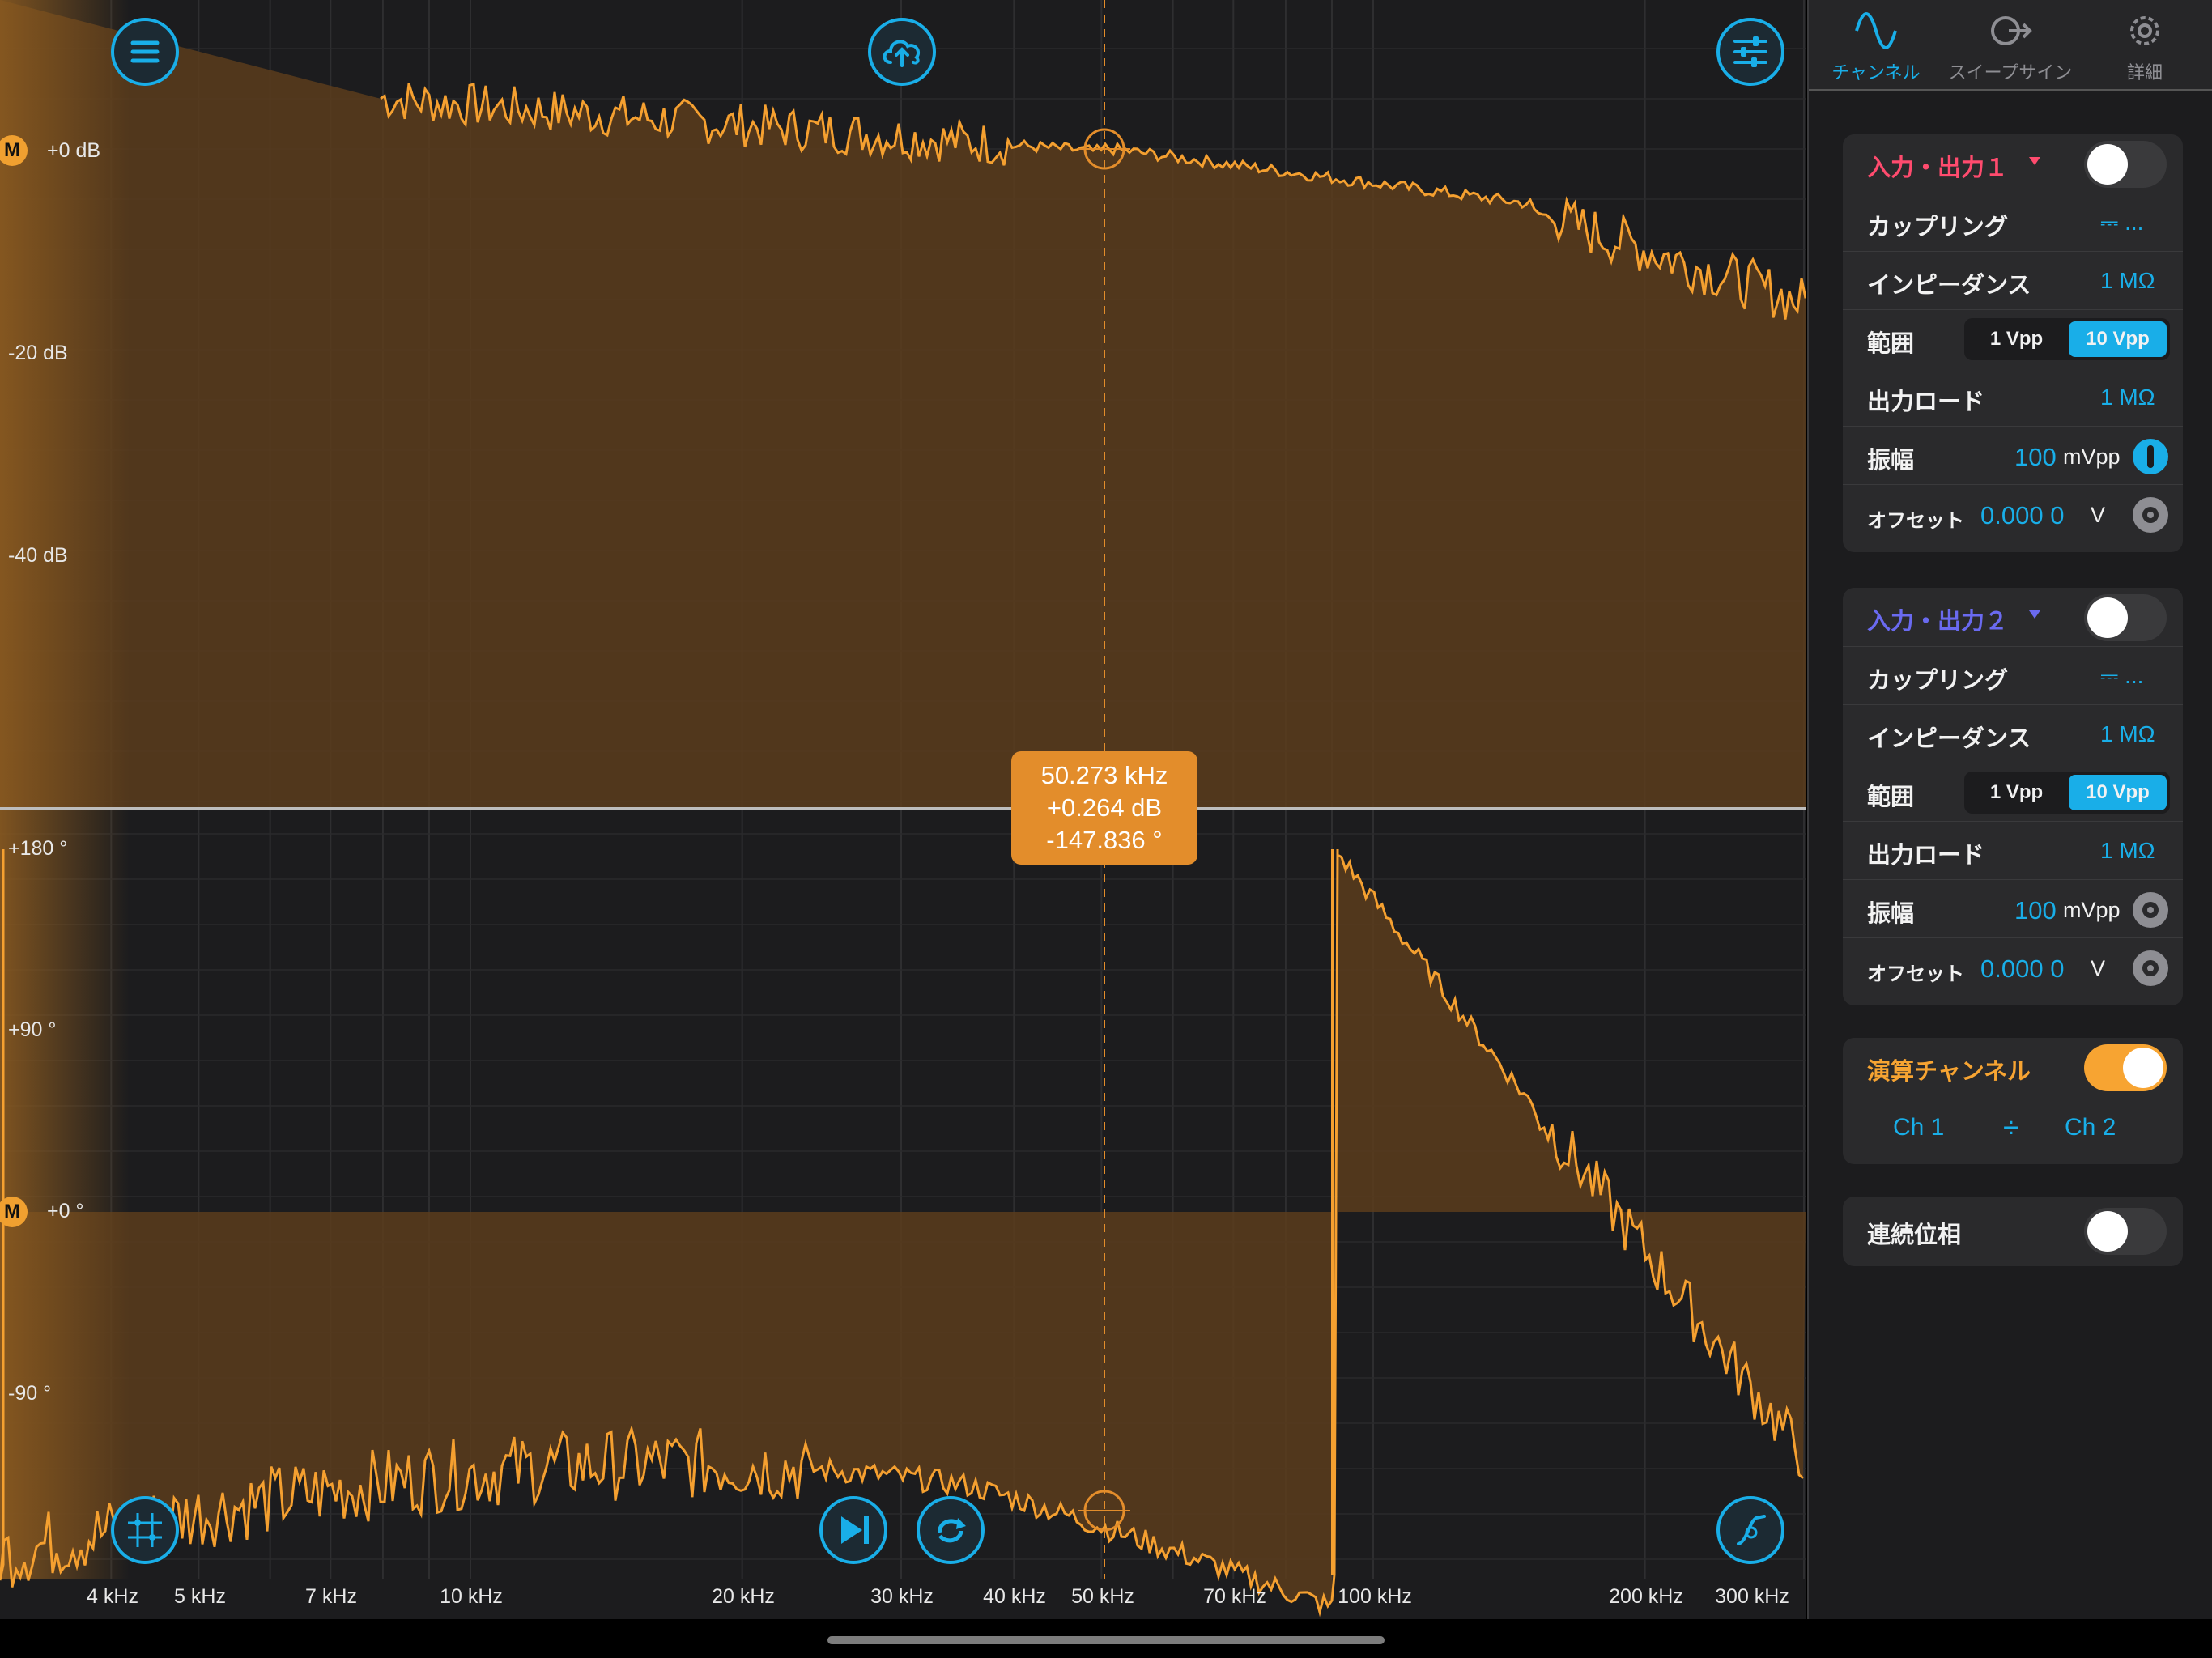 Image resolution: width=2212 pixels, height=1658 pixels. What do you see at coordinates (145, 1530) in the screenshot?
I see `grid-icon` at bounding box center [145, 1530].